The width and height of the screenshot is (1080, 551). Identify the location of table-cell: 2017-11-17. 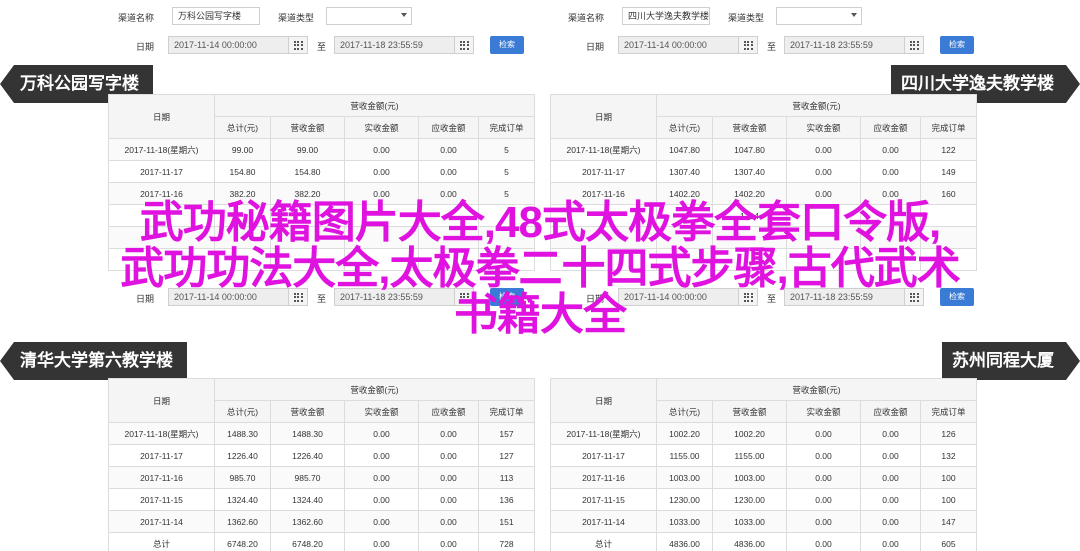
(161, 455).